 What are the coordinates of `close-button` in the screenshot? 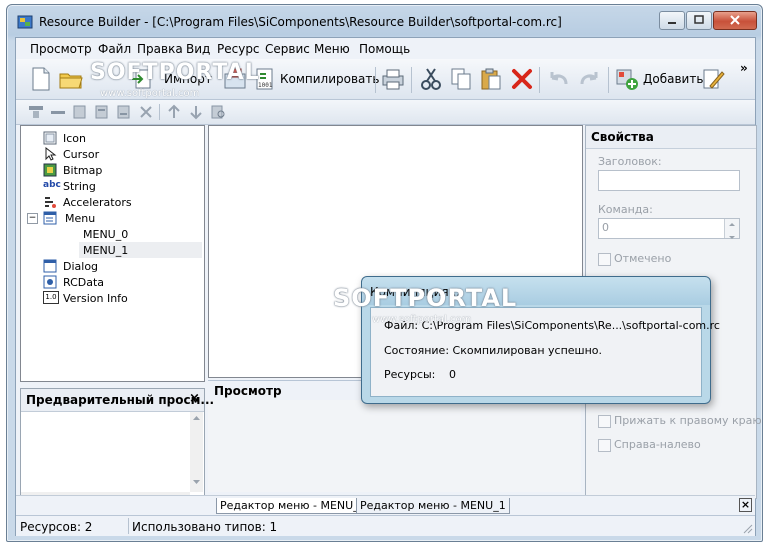 It's located at (735, 20).